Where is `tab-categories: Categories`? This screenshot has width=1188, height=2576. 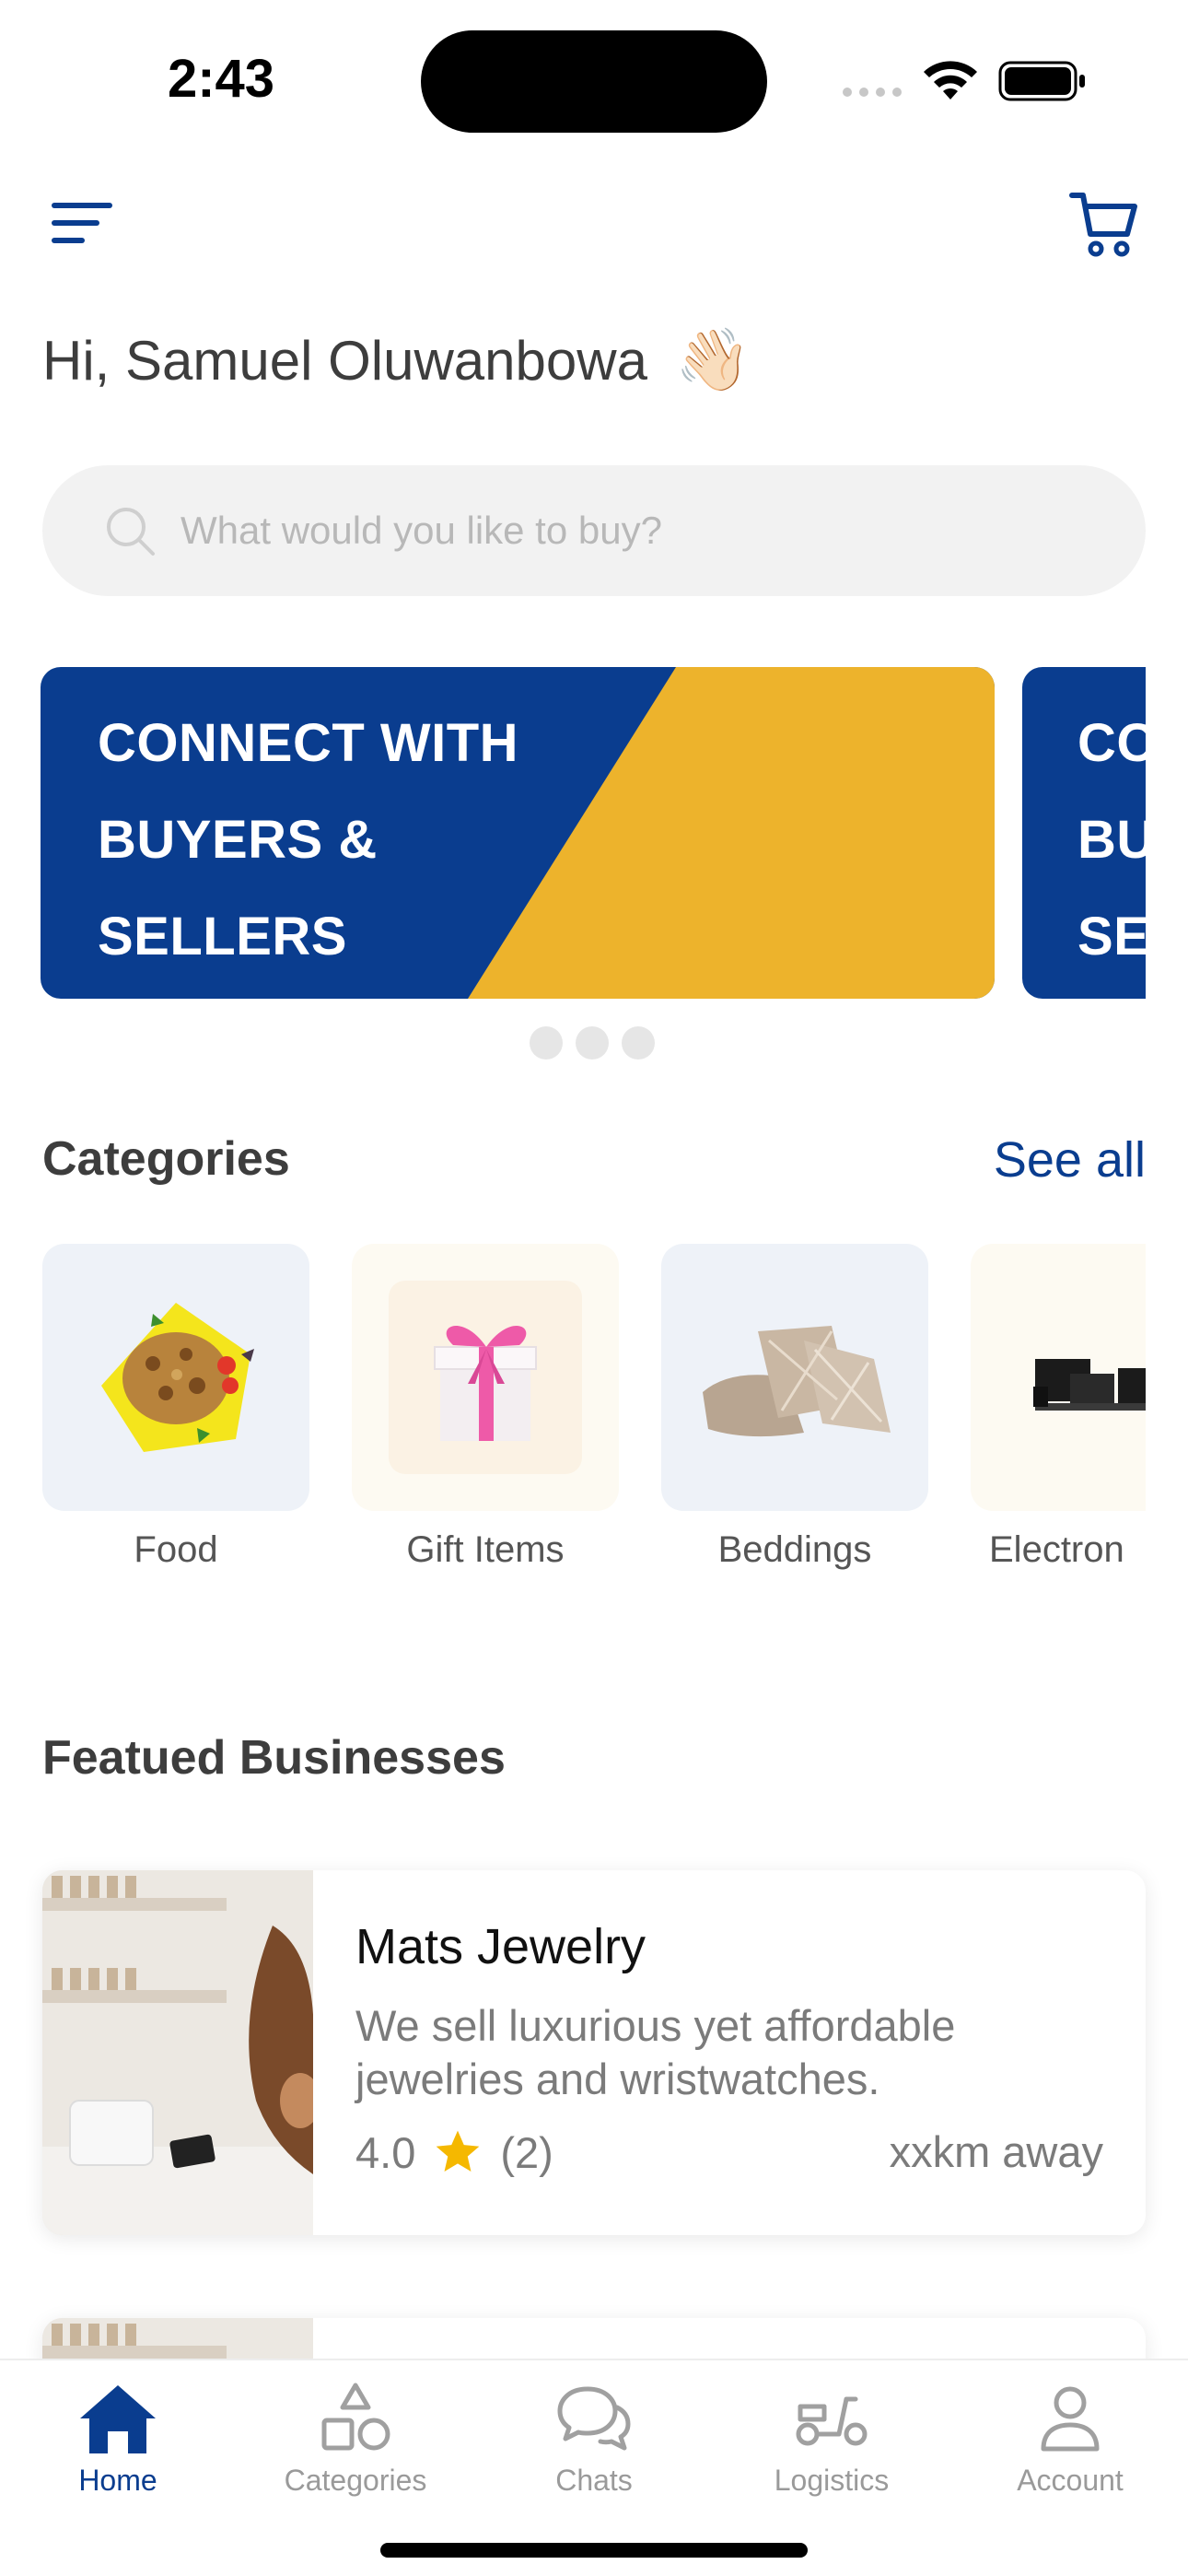 tab-categories: Categories is located at coordinates (355, 2437).